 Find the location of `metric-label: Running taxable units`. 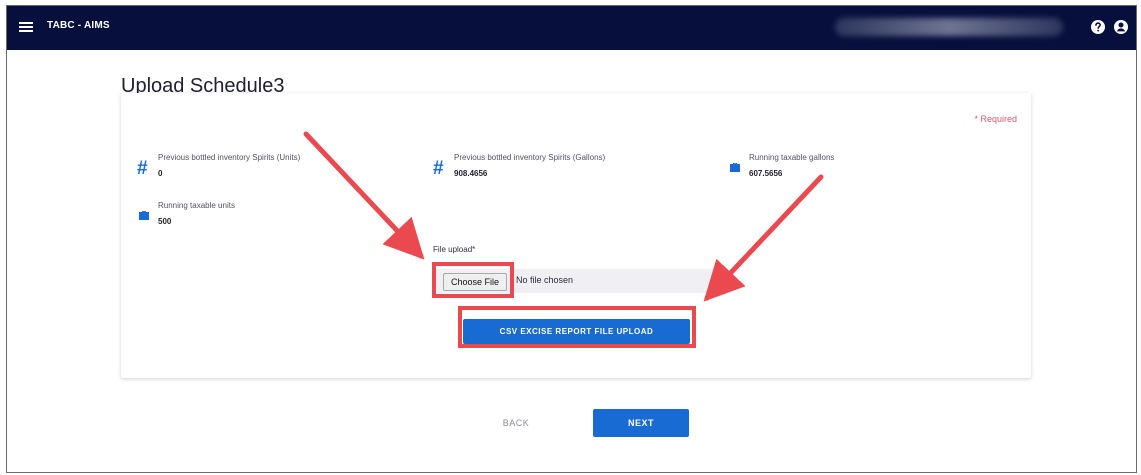

metric-label: Running taxable units is located at coordinates (196, 205).